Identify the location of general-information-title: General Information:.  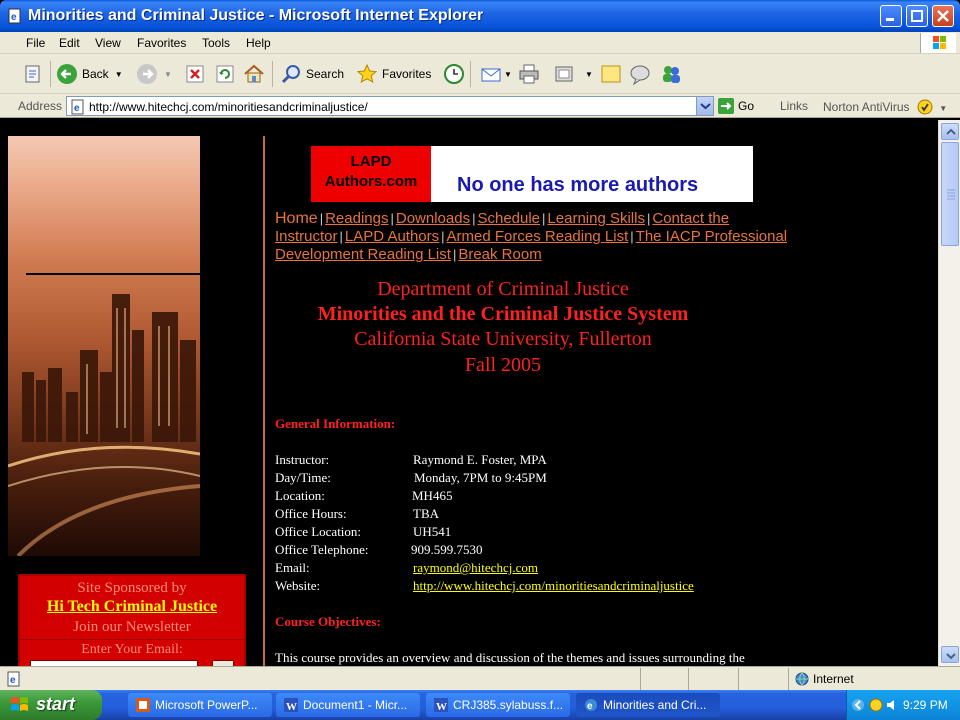
(335, 423).